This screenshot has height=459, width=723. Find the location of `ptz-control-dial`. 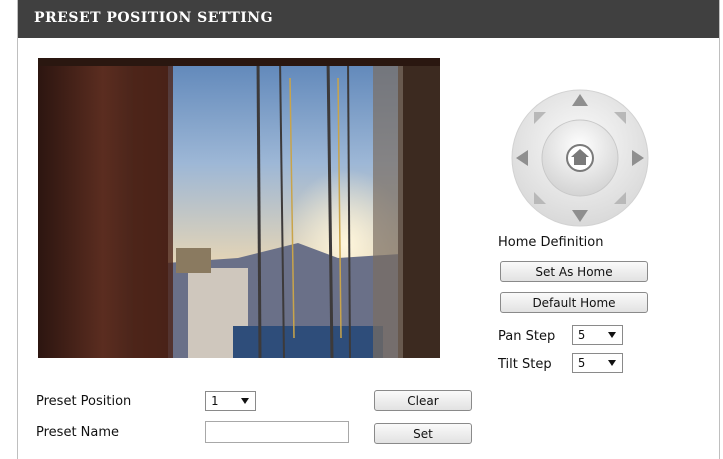

ptz-control-dial is located at coordinates (580, 158).